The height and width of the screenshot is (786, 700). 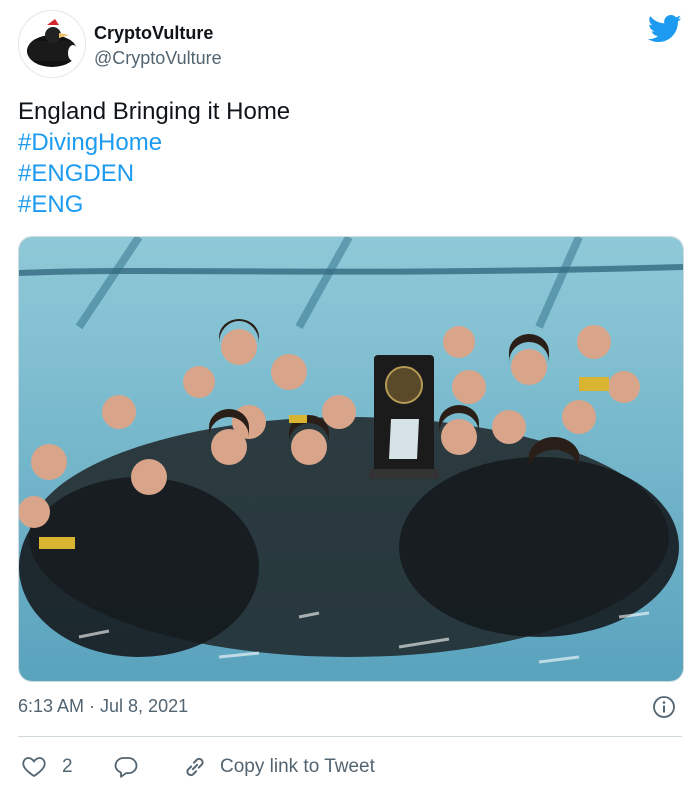 What do you see at coordinates (154, 111) in the screenshot?
I see `tweet-body: England Bringing it Home` at bounding box center [154, 111].